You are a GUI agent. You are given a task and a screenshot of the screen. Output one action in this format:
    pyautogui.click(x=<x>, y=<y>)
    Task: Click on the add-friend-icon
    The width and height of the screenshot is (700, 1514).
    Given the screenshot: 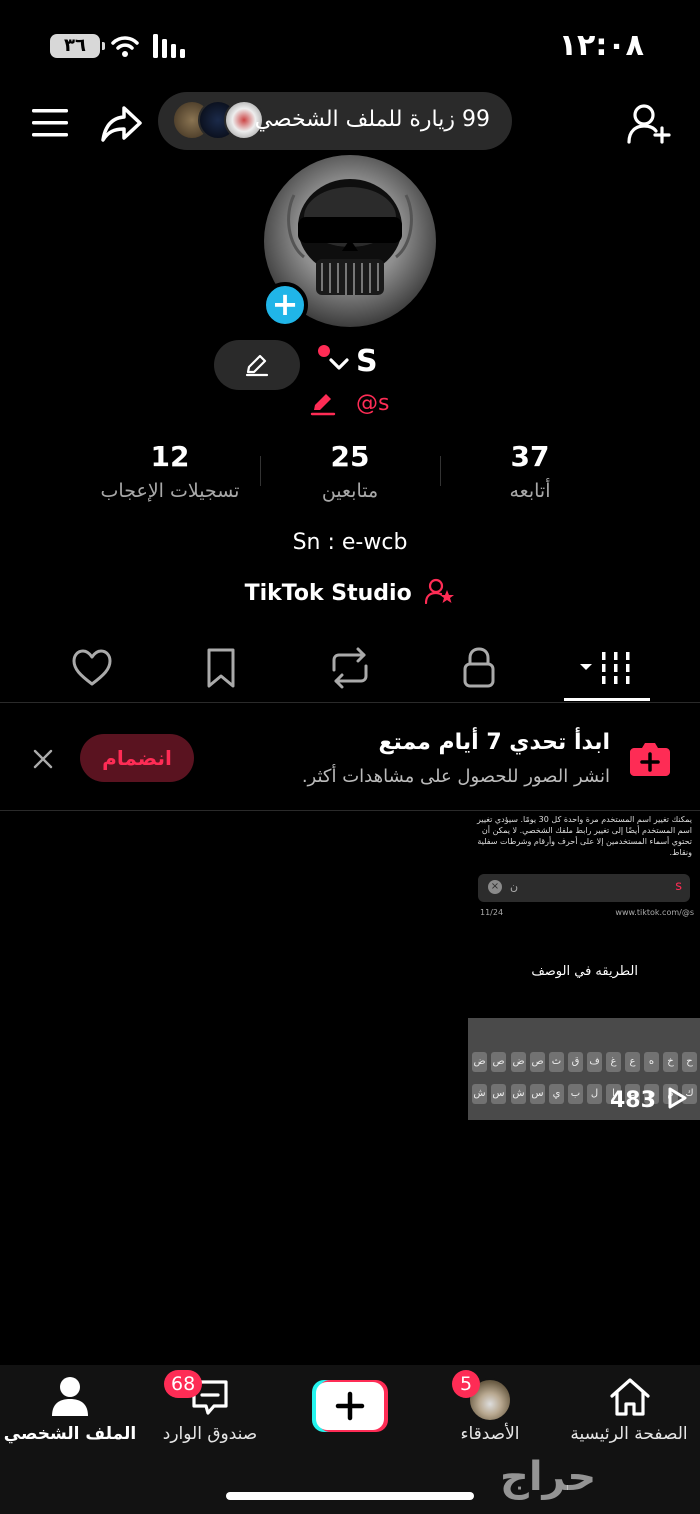 What is the action you would take?
    pyautogui.click(x=649, y=124)
    